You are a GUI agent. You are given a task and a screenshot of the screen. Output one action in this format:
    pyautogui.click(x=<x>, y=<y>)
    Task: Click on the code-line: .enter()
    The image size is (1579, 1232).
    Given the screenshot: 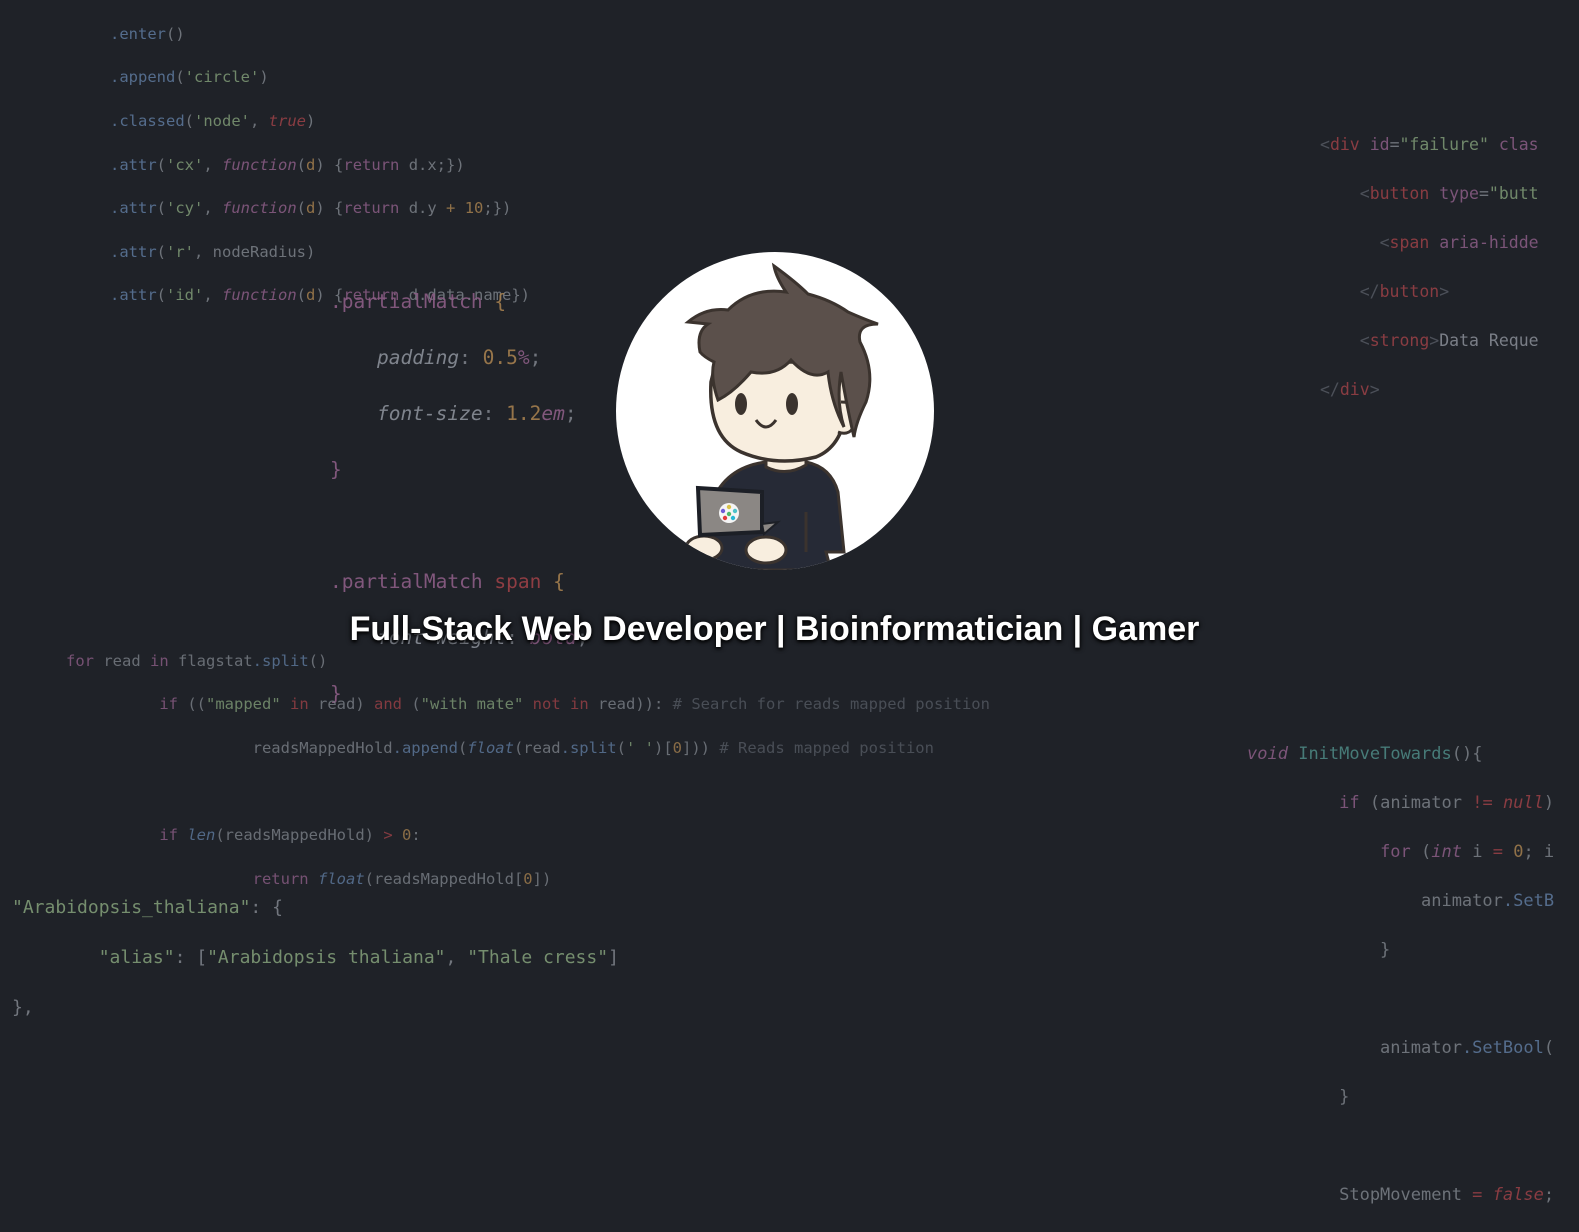 What is the action you would take?
    pyautogui.click(x=147, y=33)
    